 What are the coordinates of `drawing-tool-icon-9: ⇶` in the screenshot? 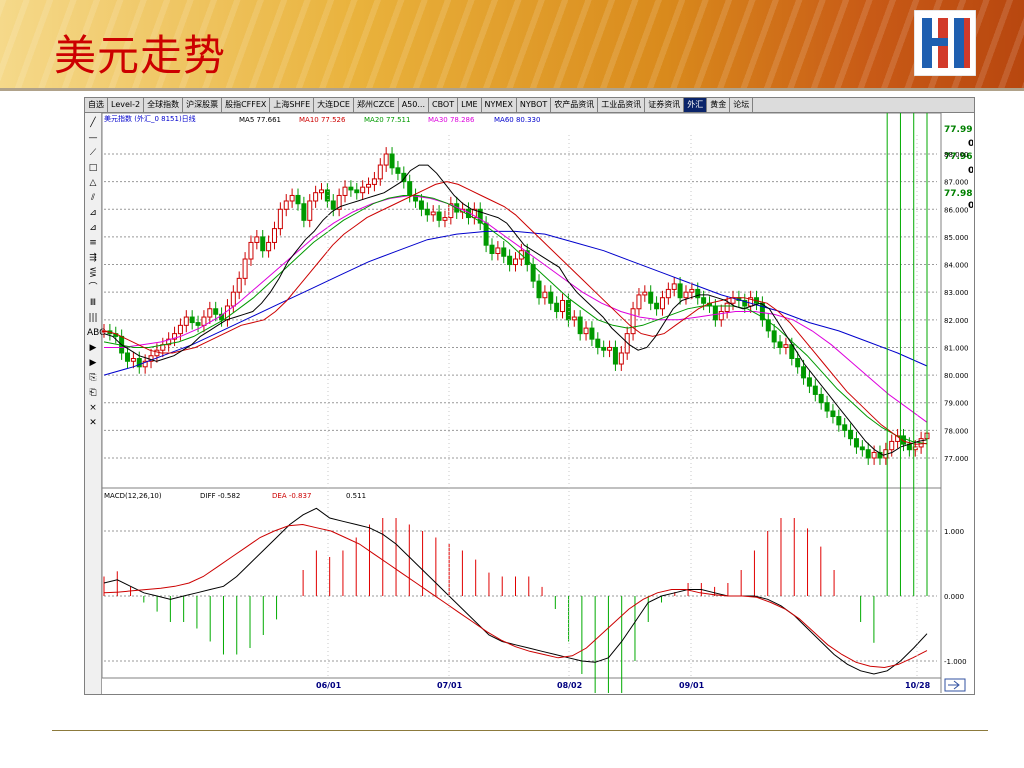 It's located at (93, 258).